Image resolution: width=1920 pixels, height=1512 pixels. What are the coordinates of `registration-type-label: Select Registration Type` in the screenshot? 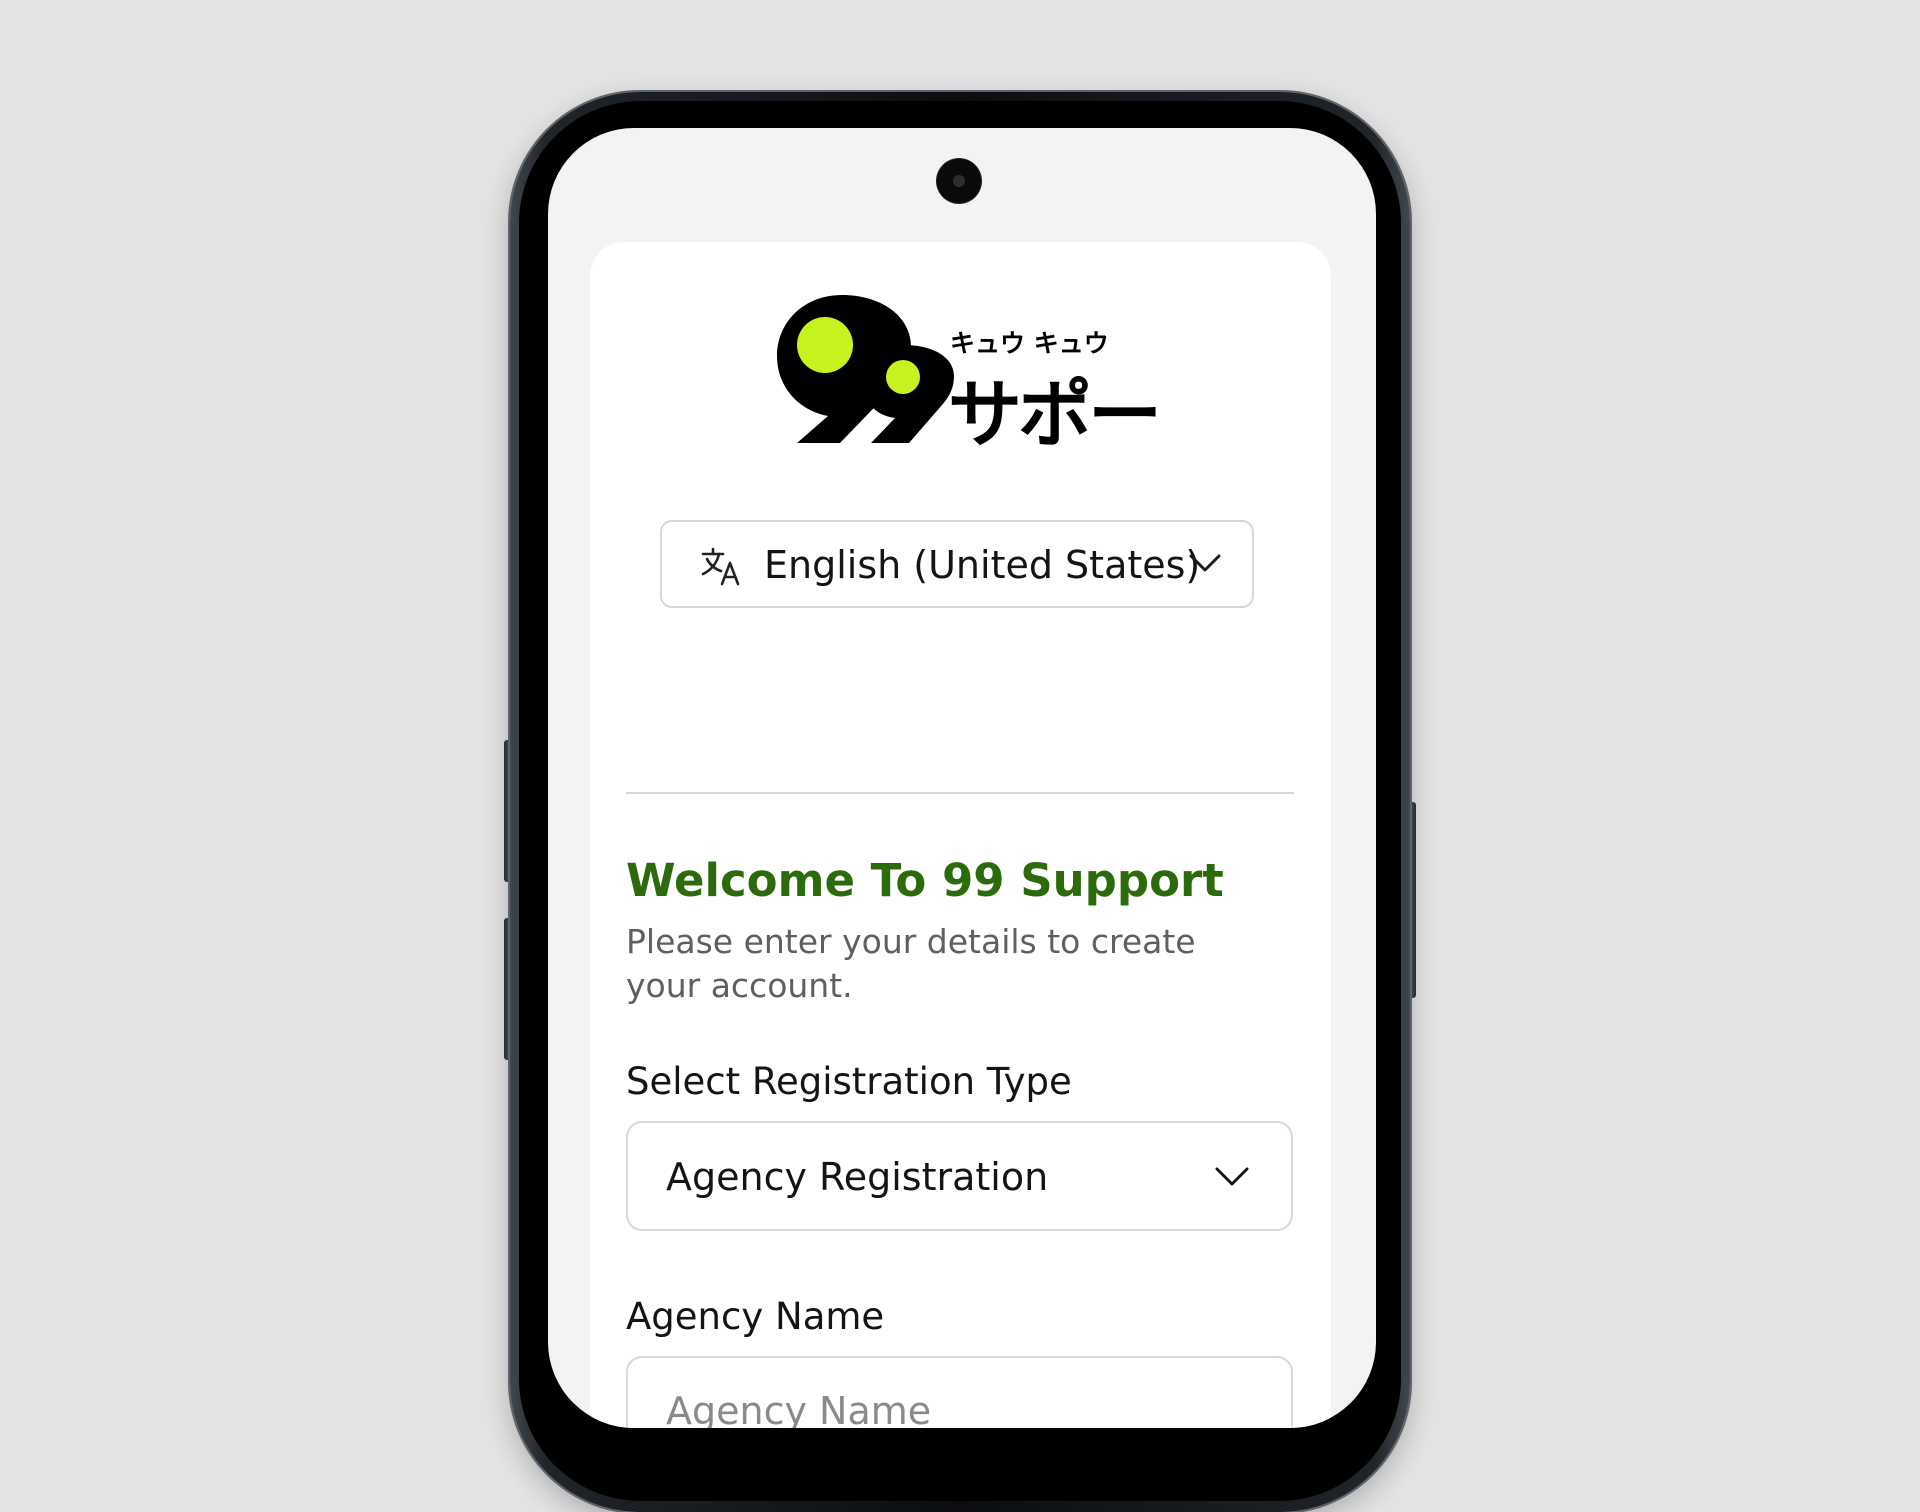 It's located at (849, 1081).